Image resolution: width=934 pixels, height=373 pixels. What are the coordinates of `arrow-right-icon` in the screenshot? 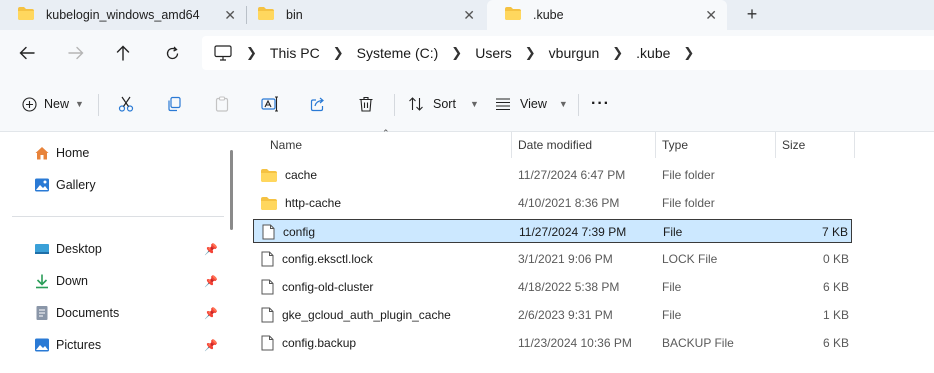 It's located at (76, 53).